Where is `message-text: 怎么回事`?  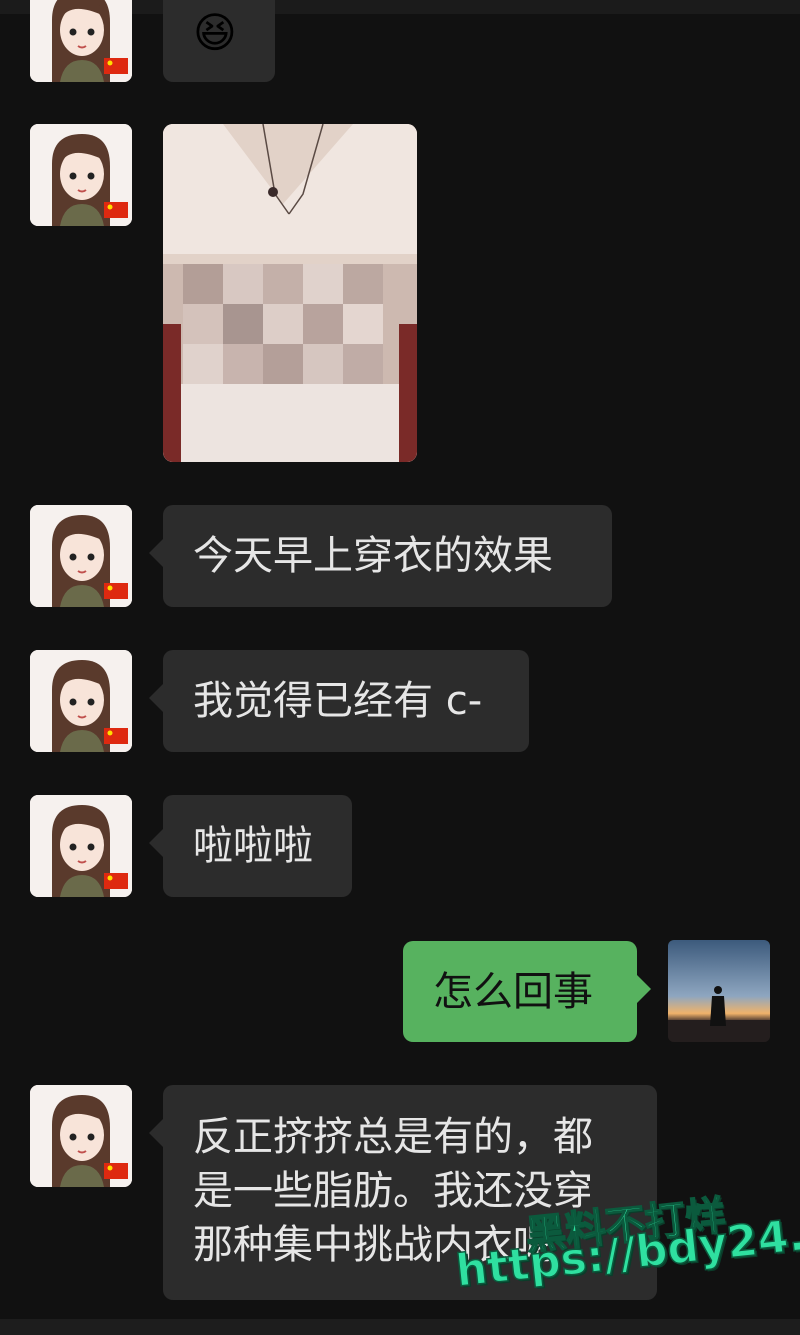
message-text: 怎么回事 is located at coordinates (513, 992).